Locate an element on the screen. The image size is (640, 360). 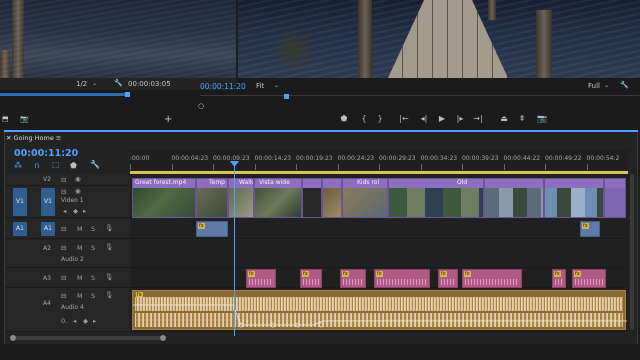
extract-icon: ⇞ is located at coordinates (522, 119).